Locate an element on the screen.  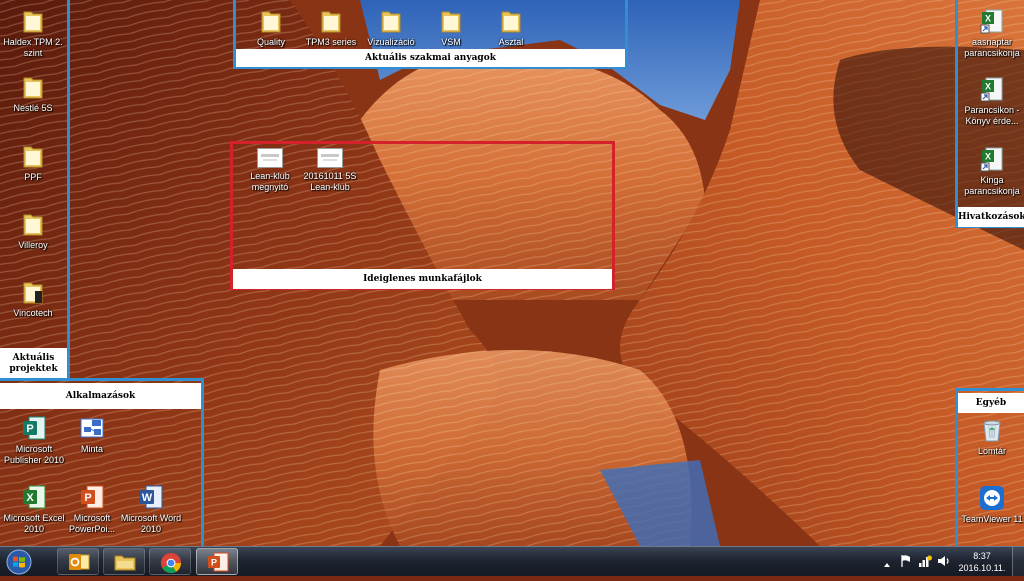
publisher-icon: P is located at coordinates (34, 428).